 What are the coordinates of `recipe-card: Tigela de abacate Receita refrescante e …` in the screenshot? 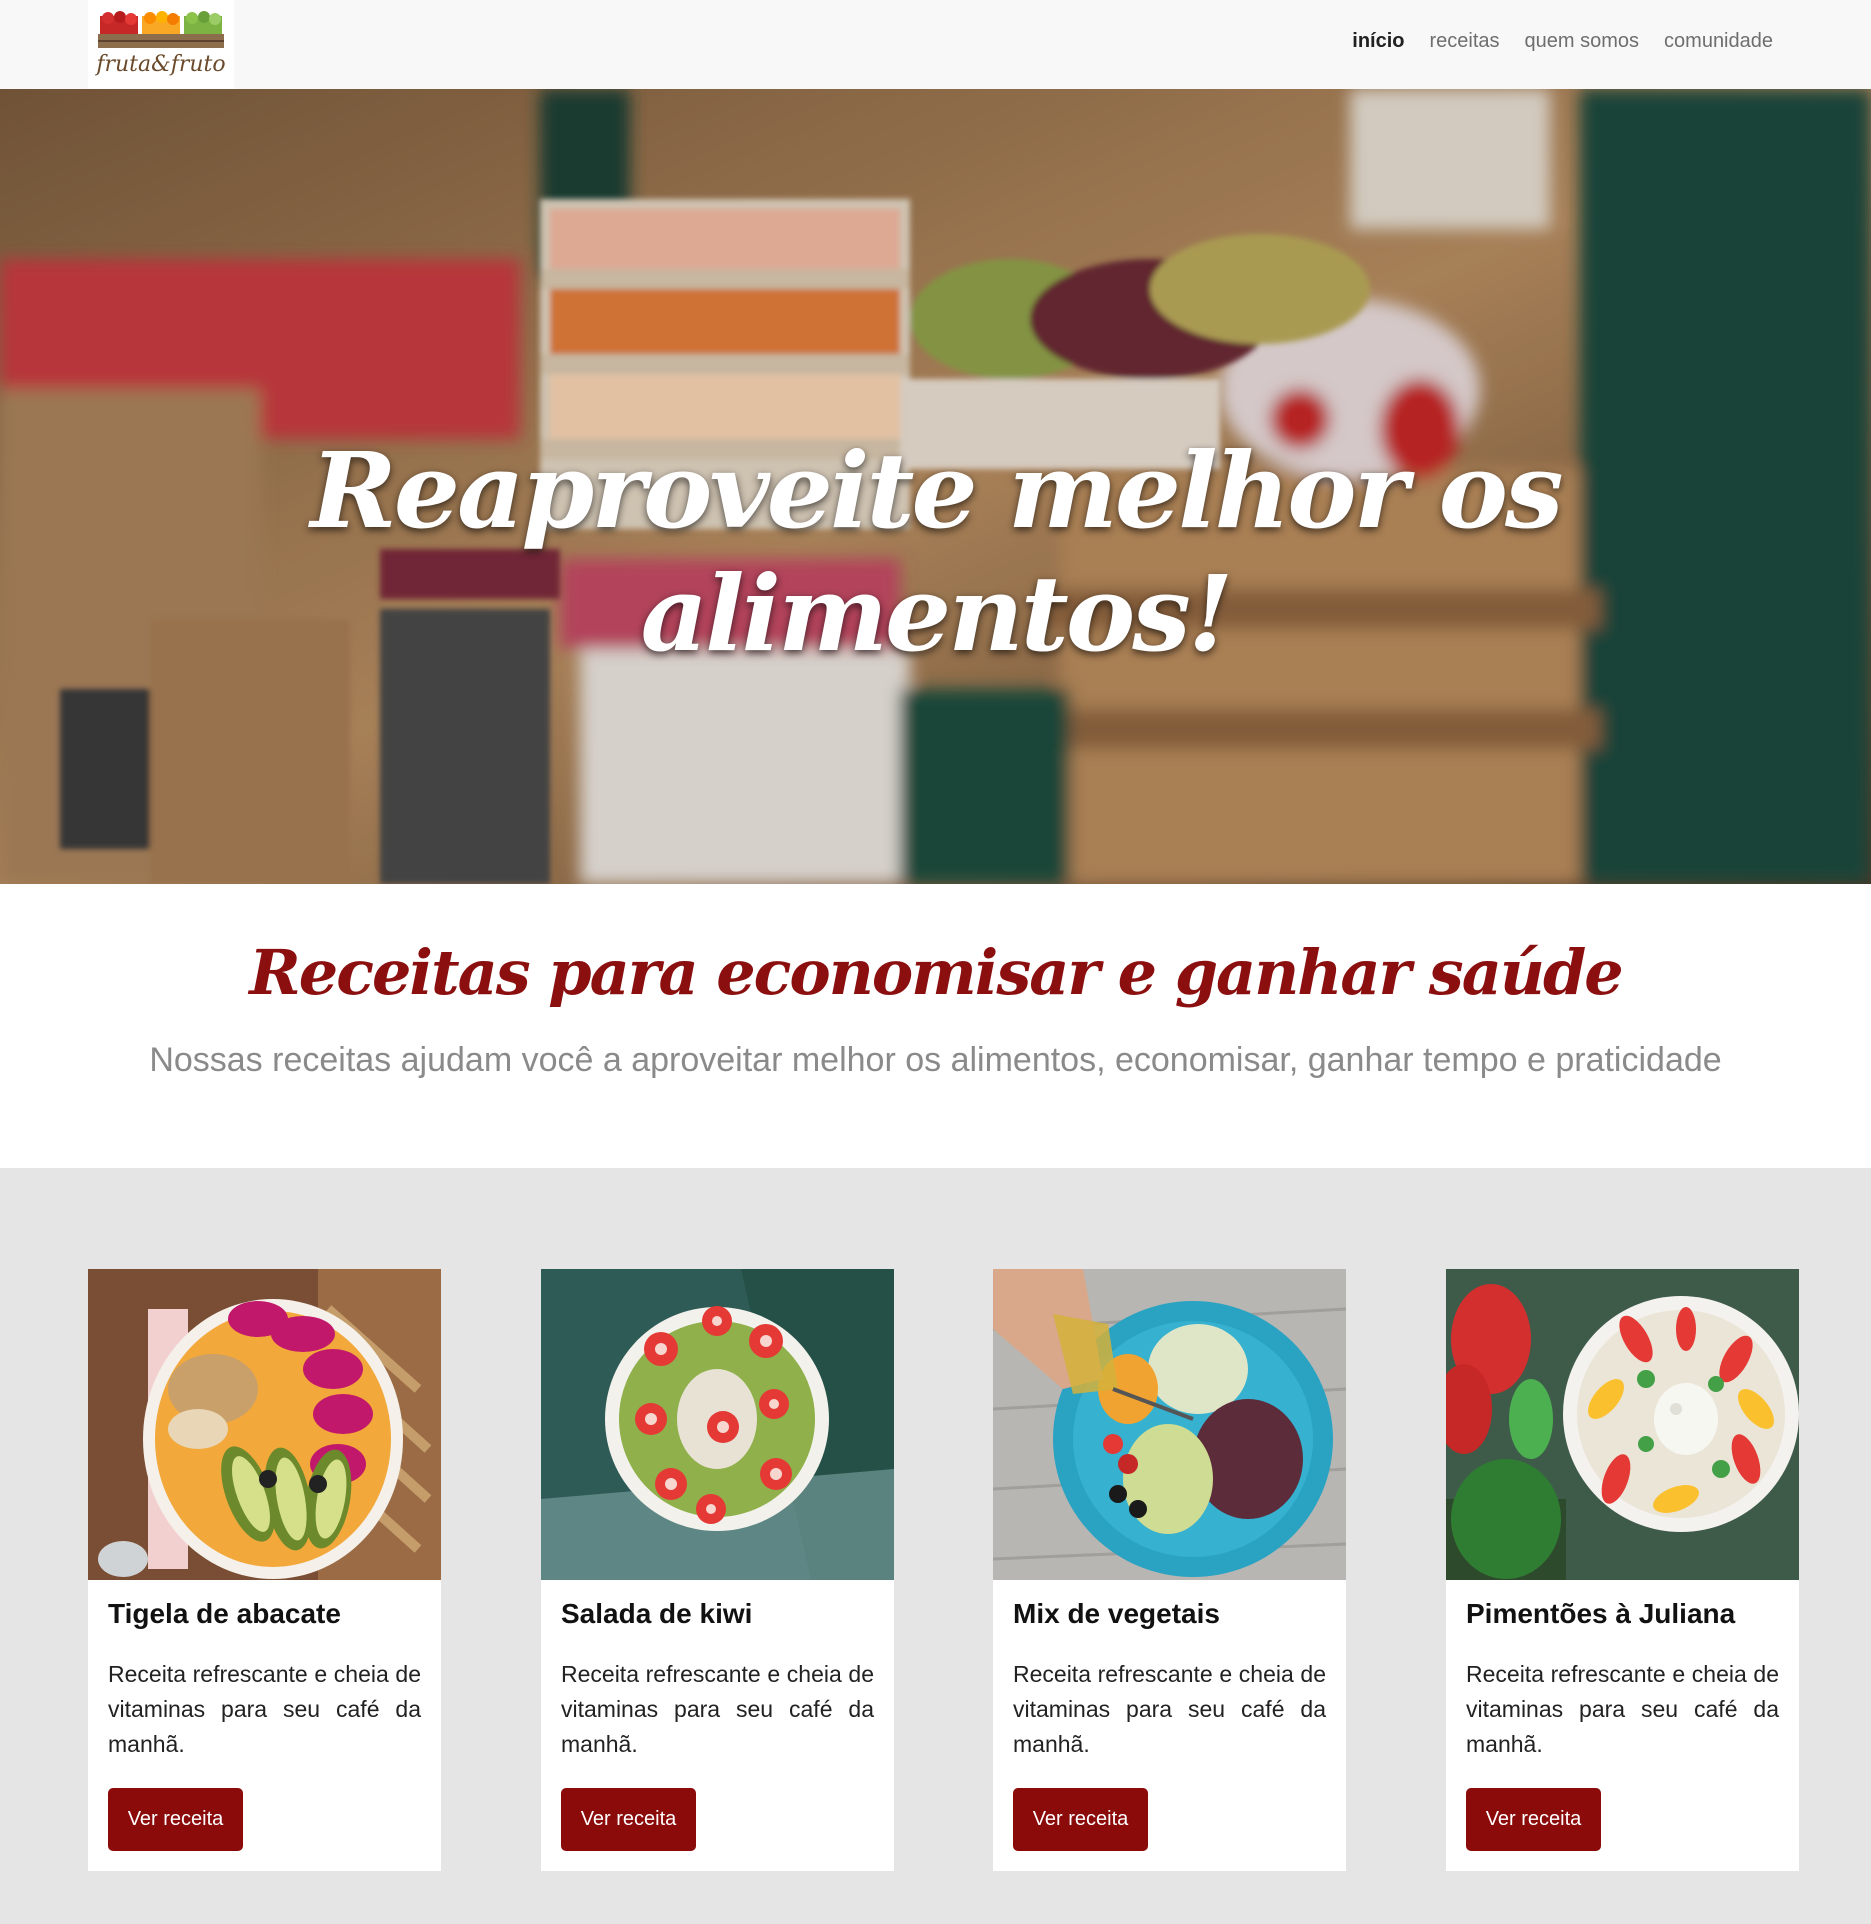 It's located at (264, 1570).